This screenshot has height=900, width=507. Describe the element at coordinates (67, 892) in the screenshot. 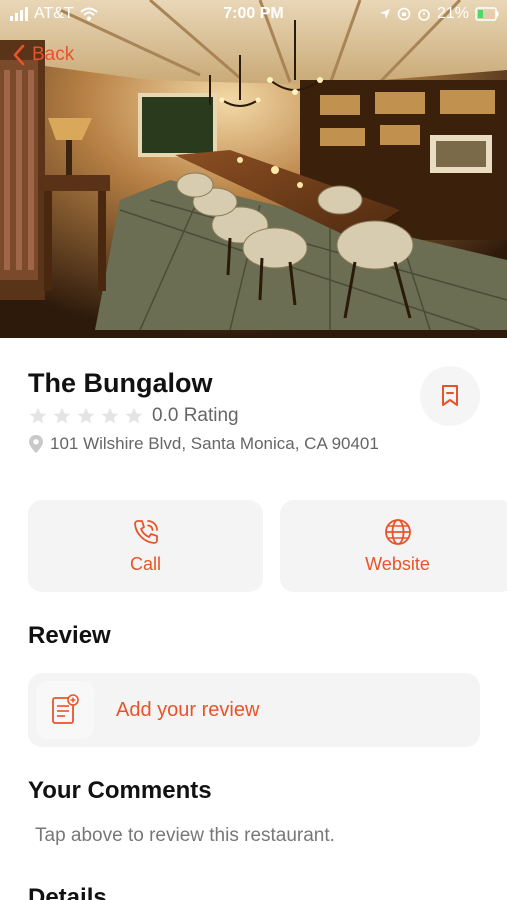

I see `details-heading: Details` at that location.